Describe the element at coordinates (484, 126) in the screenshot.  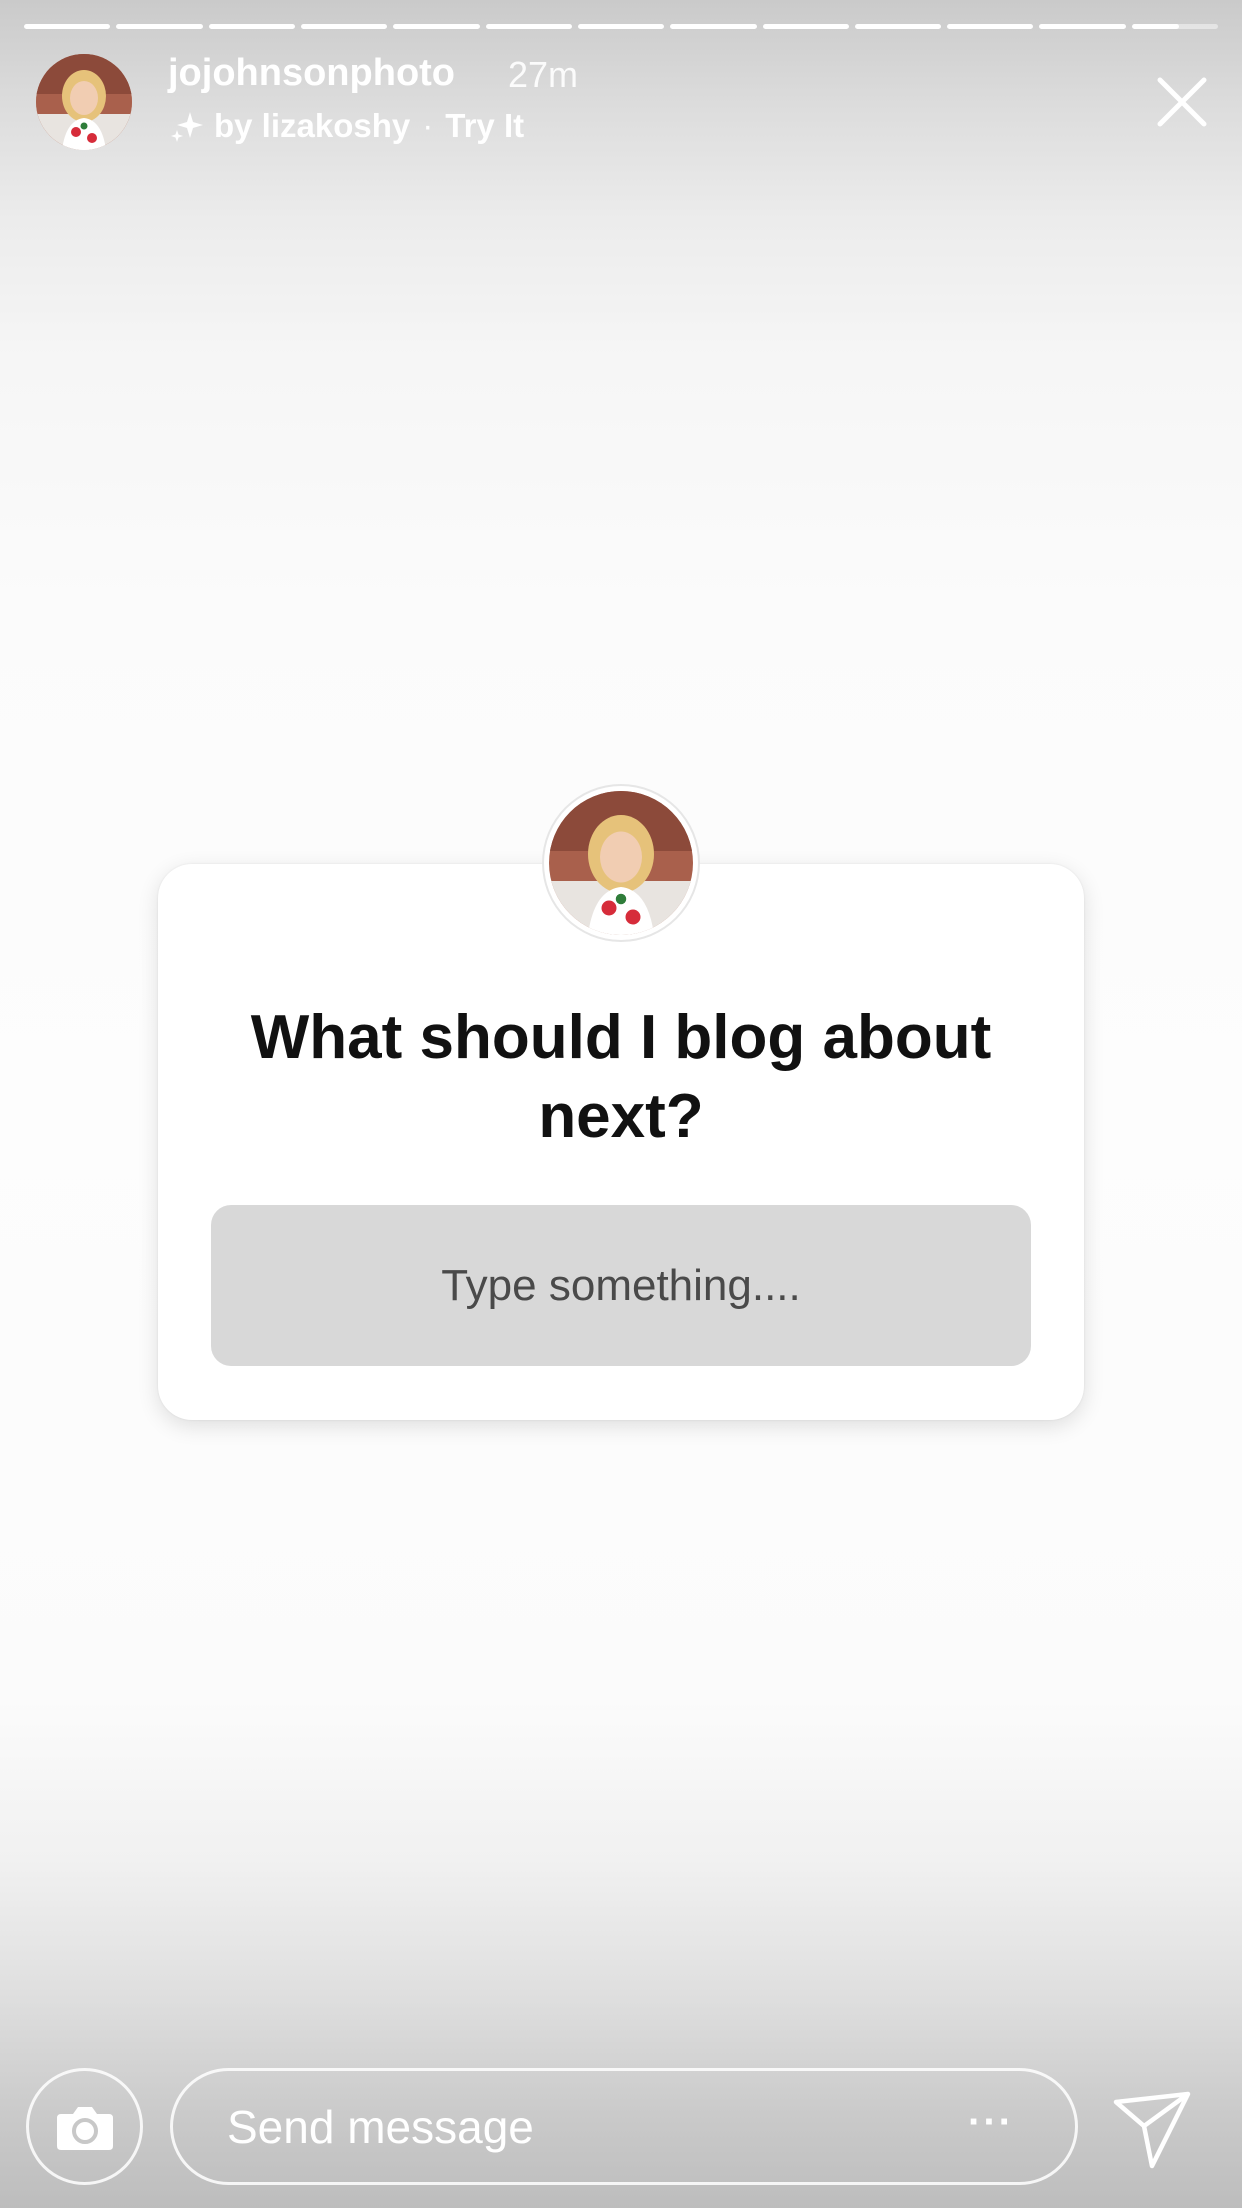
I see `try-it-link: Try It` at that location.